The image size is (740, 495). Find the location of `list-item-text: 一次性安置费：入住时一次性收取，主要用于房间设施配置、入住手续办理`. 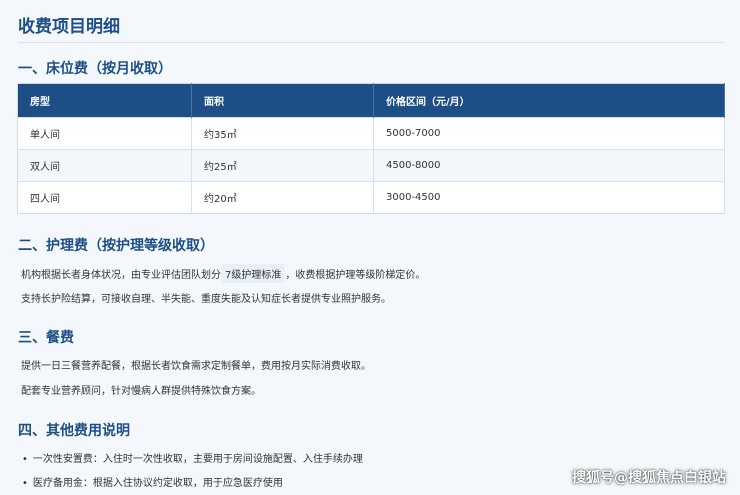

list-item-text: 一次性安置费：入住时一次性收取，主要用于房间设施配置、入住手续办理 is located at coordinates (197, 459).